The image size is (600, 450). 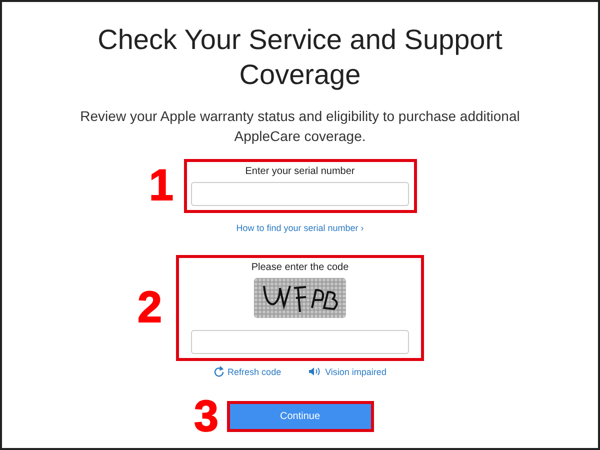 What do you see at coordinates (300, 171) in the screenshot?
I see `field-label: Enter your serial number` at bounding box center [300, 171].